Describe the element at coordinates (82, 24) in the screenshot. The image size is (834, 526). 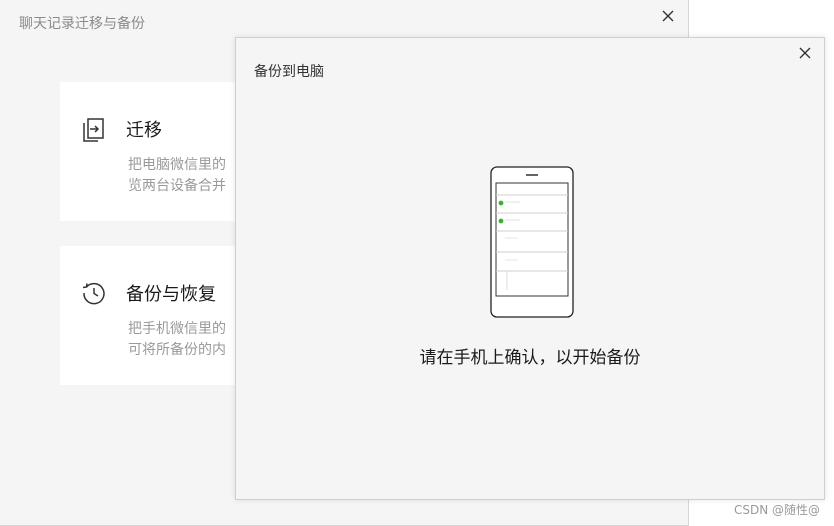
I see `main-window-title: 聊天记录迁移与备份` at that location.